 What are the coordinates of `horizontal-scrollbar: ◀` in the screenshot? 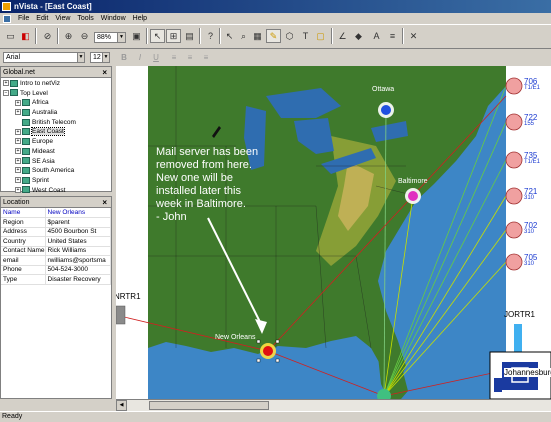 It's located at (333, 405).